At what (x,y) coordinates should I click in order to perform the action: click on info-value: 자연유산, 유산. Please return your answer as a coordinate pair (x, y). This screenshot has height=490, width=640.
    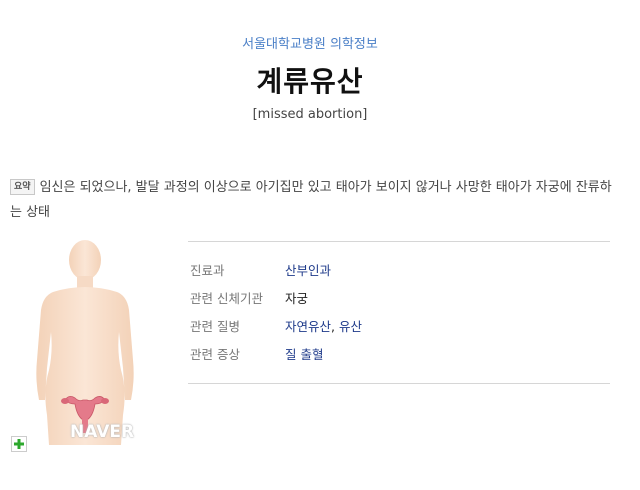
    Looking at the image, I should click on (323, 327).